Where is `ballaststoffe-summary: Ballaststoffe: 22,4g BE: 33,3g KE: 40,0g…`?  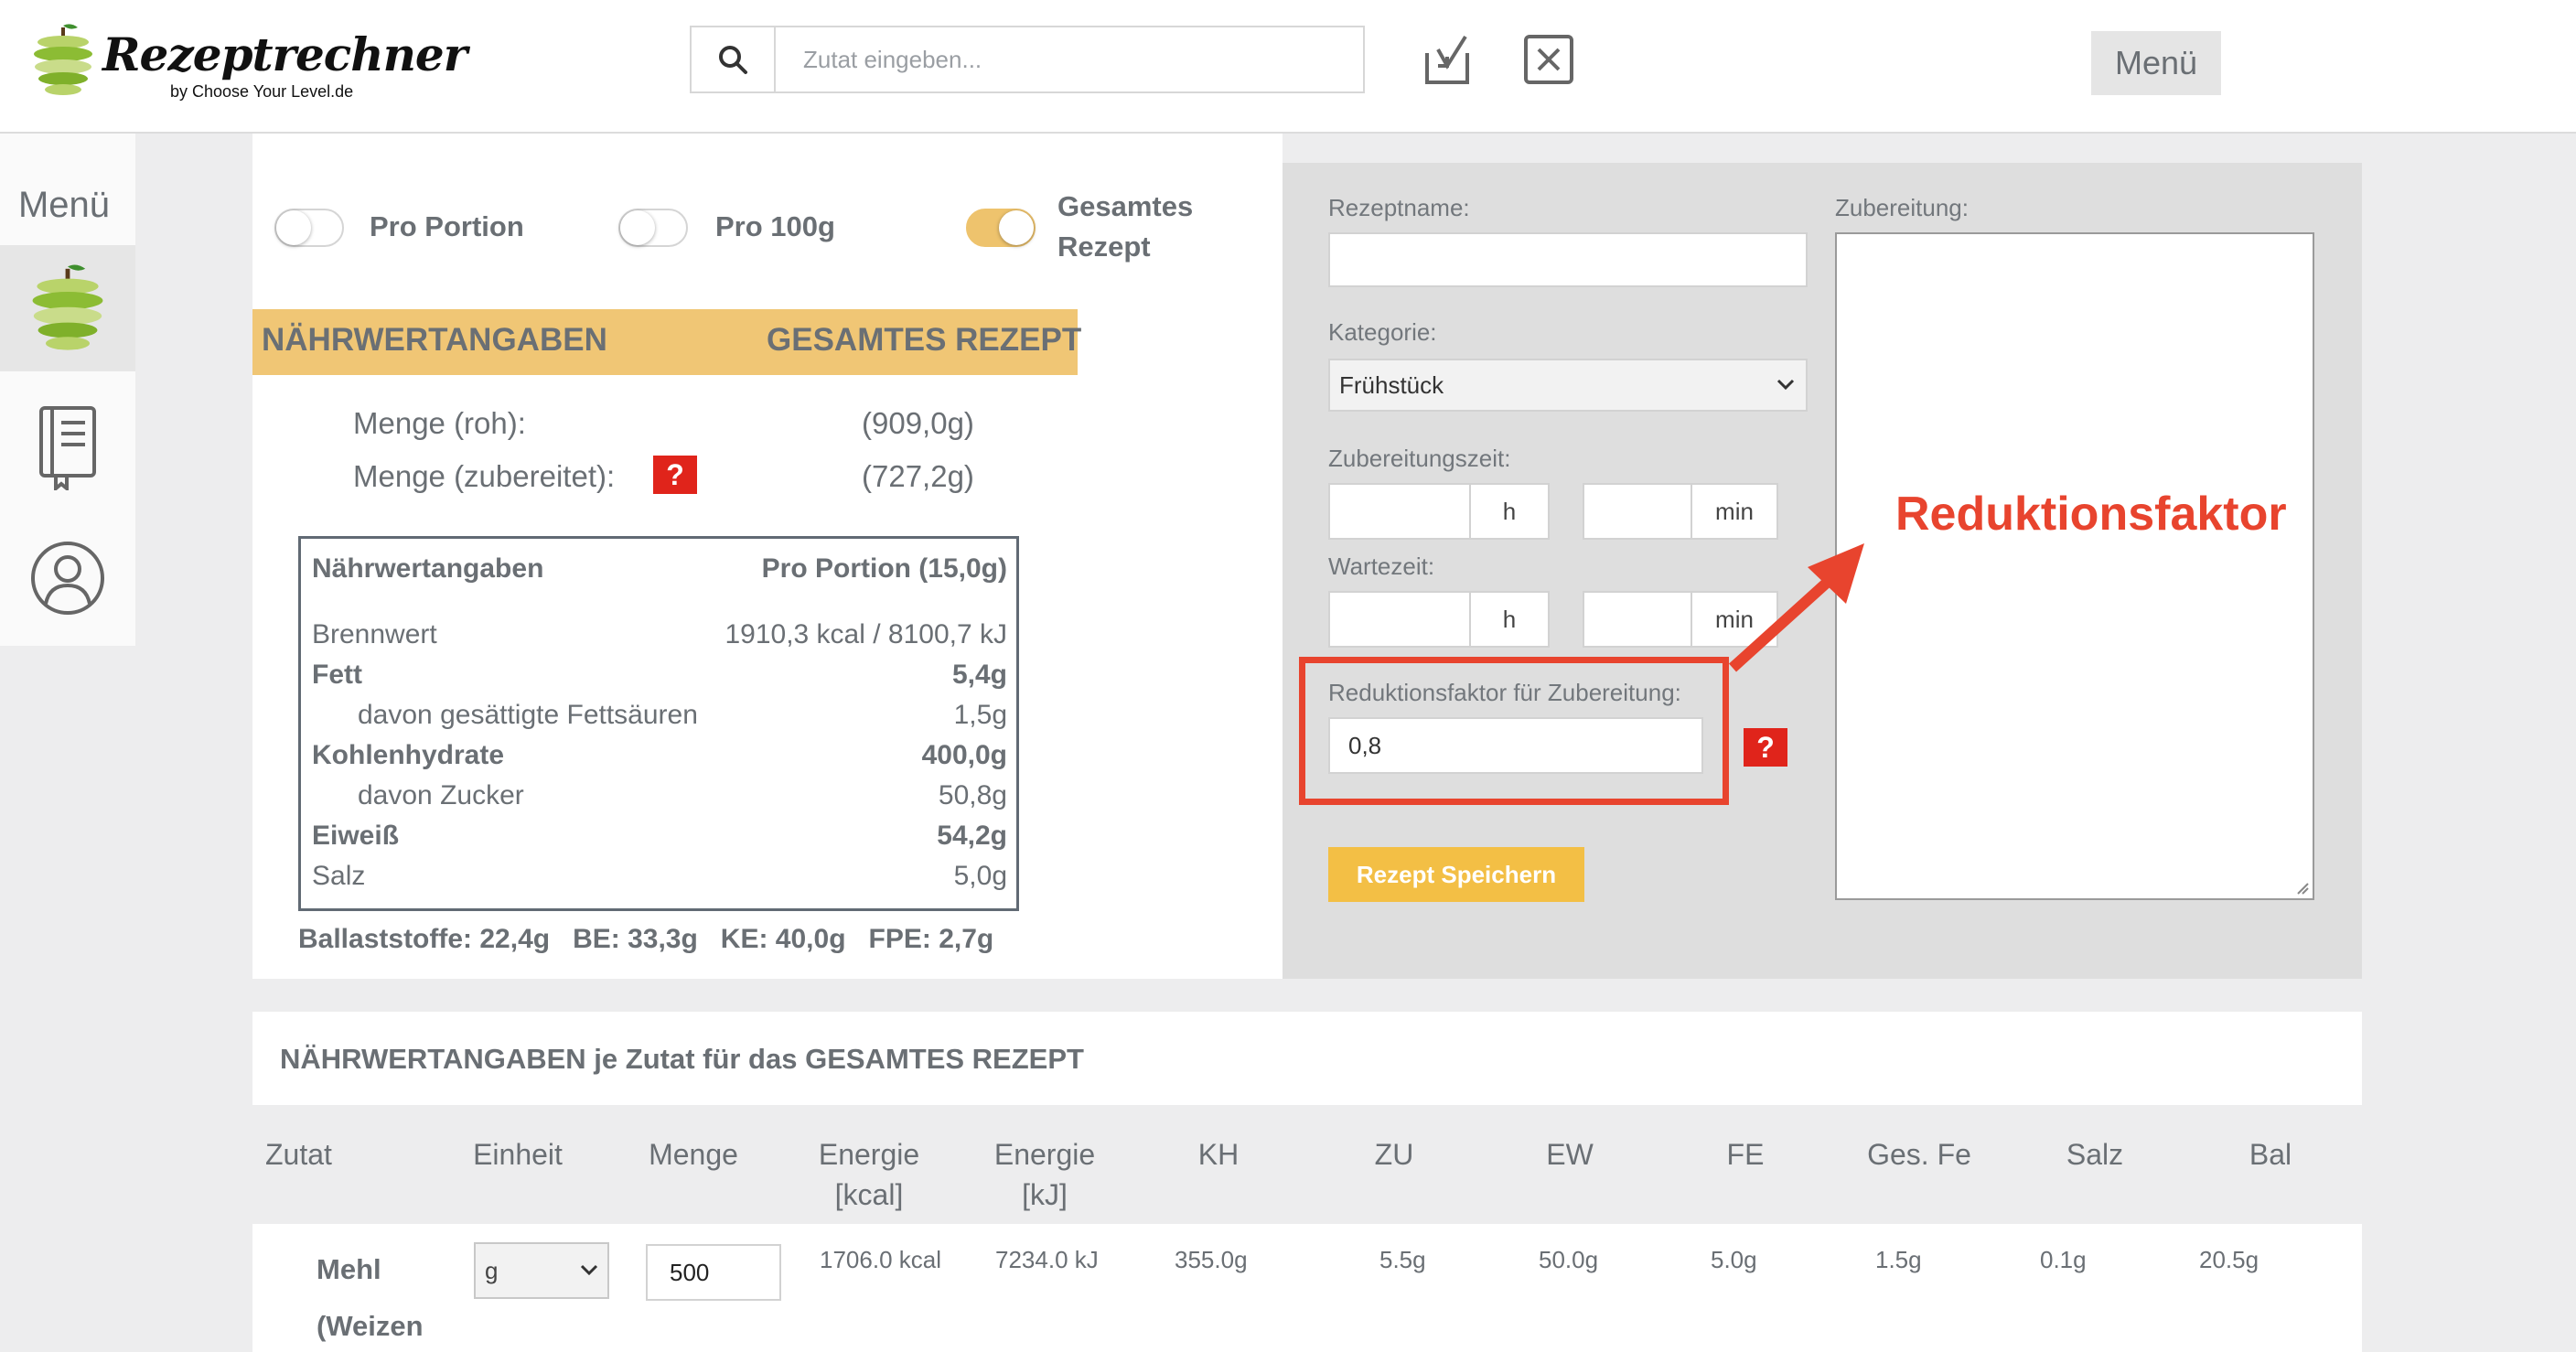
ballaststoffe-summary: Ballaststoffe: 22,4g BE: 33,3g KE: 40,0g… is located at coordinates (646, 939).